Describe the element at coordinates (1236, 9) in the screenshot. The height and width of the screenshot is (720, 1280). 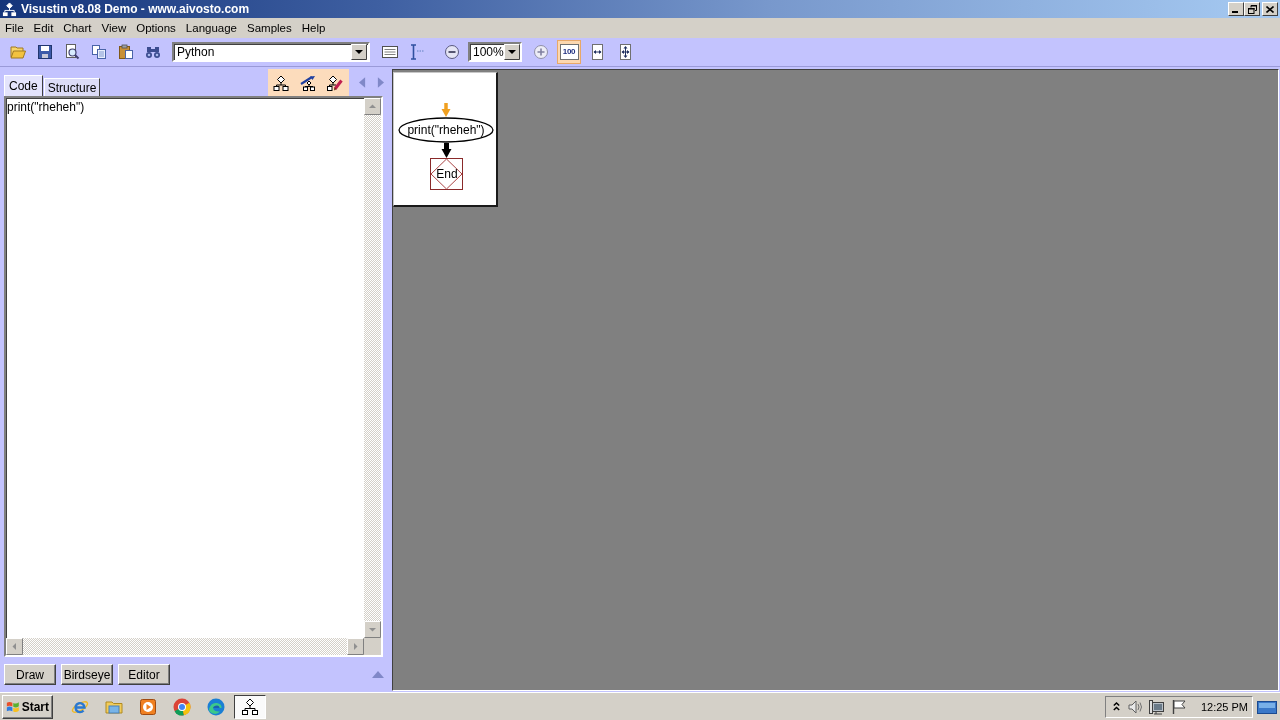
I see `minimize-button` at that location.